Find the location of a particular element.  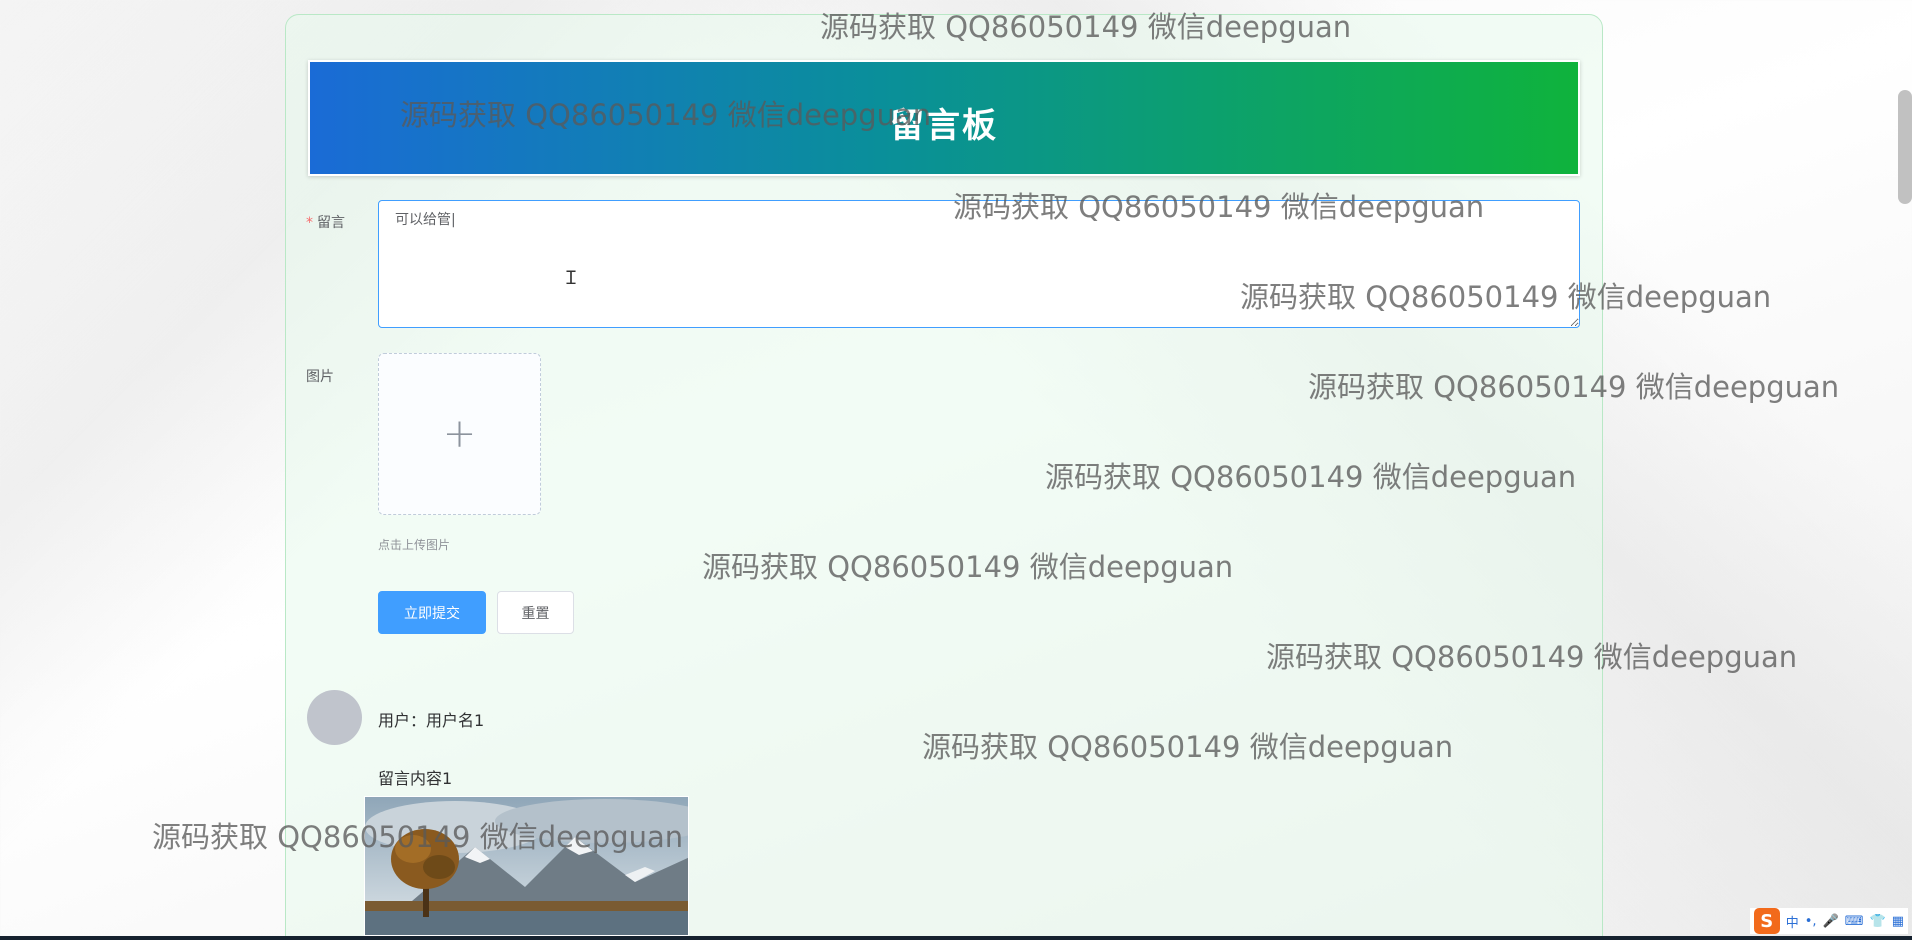

message-label: * 留言 is located at coordinates (325, 222).